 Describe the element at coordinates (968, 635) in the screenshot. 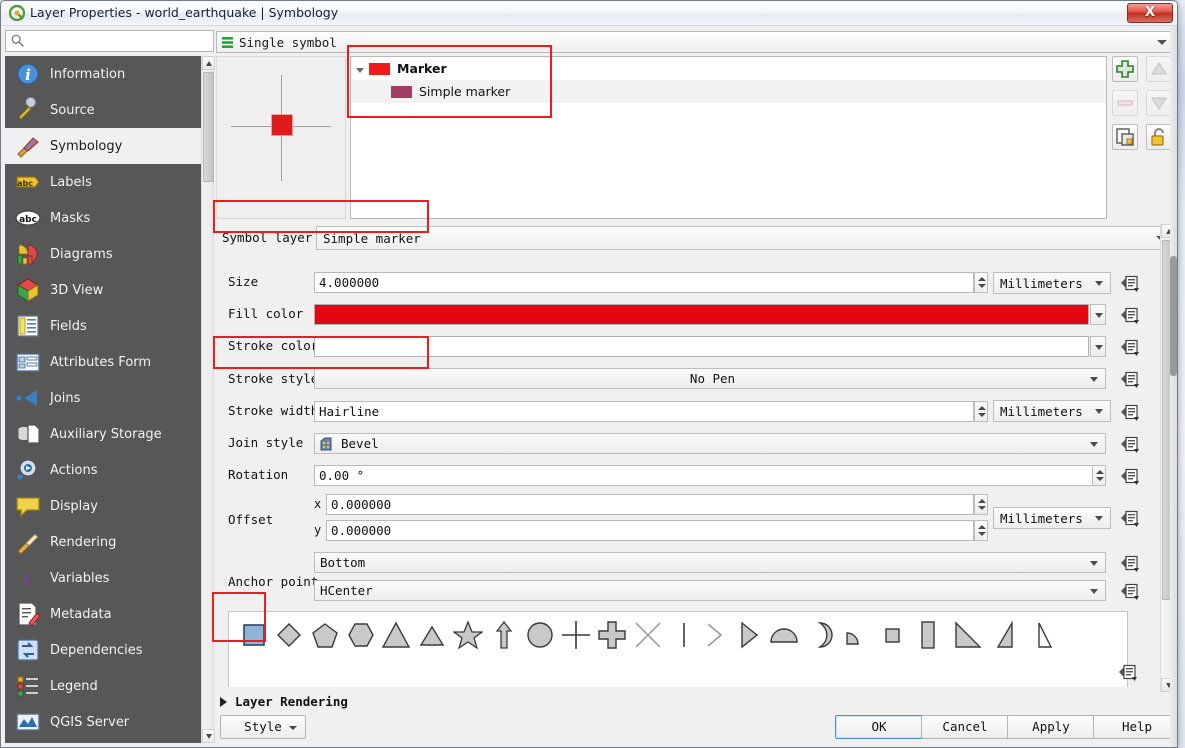

I see `shape-option-right-half-triangle` at that location.